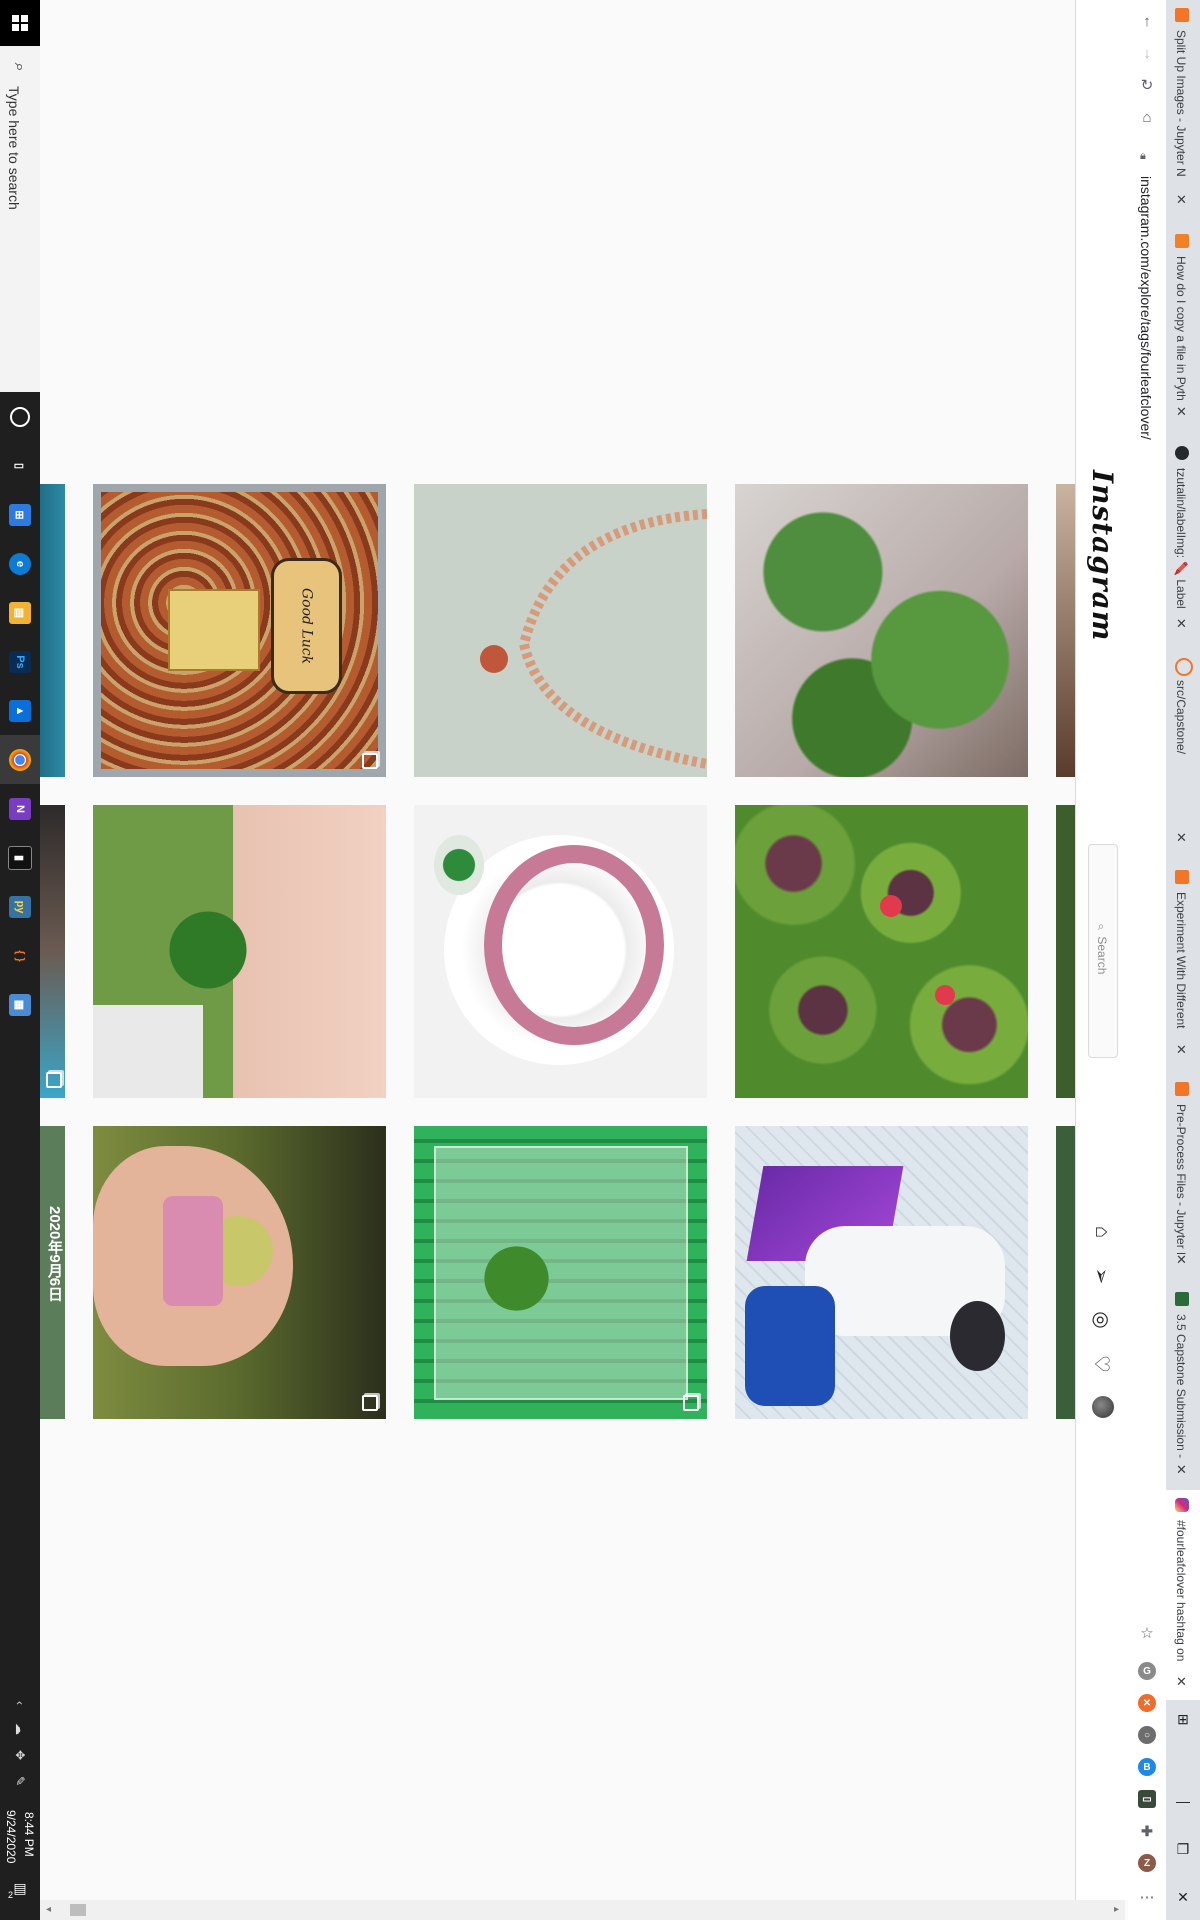 Image resolution: width=1200 pixels, height=1920 pixels. I want to click on instagram-search-input: ⌕ Search, so click(1103, 951).